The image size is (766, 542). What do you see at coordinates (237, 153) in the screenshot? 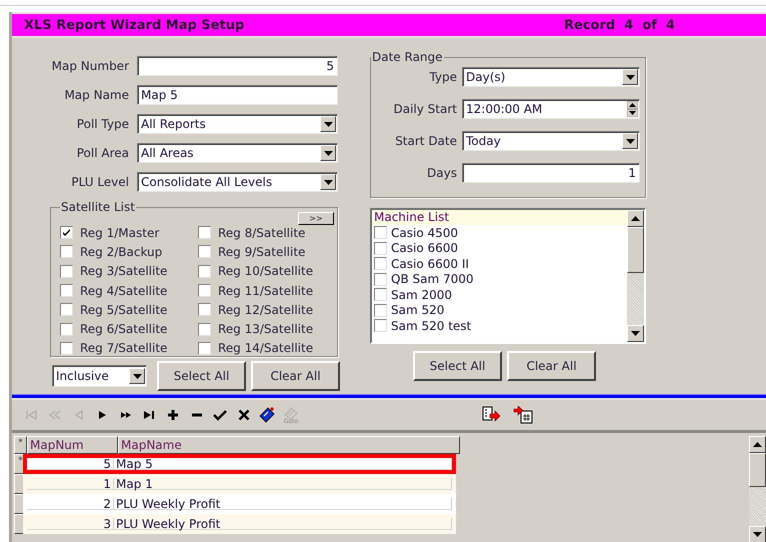
I see `dropdown: All Areas` at bounding box center [237, 153].